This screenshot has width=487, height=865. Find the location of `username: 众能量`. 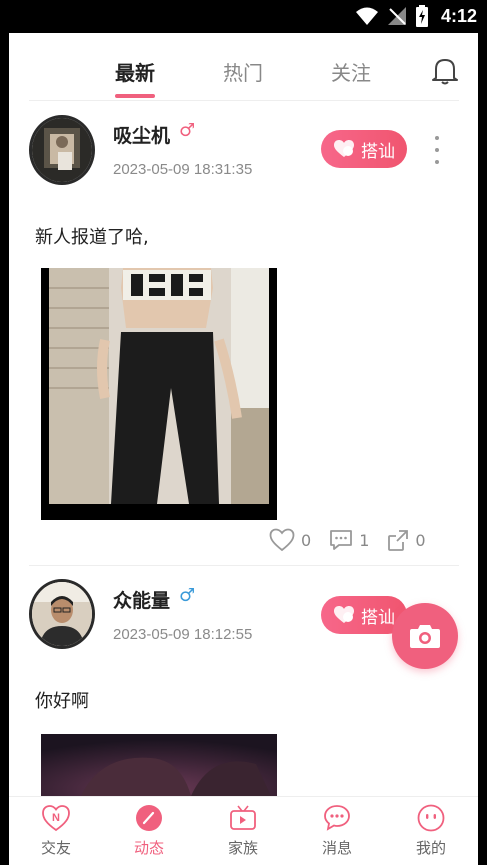

username: 众能量 is located at coordinates (141, 599).